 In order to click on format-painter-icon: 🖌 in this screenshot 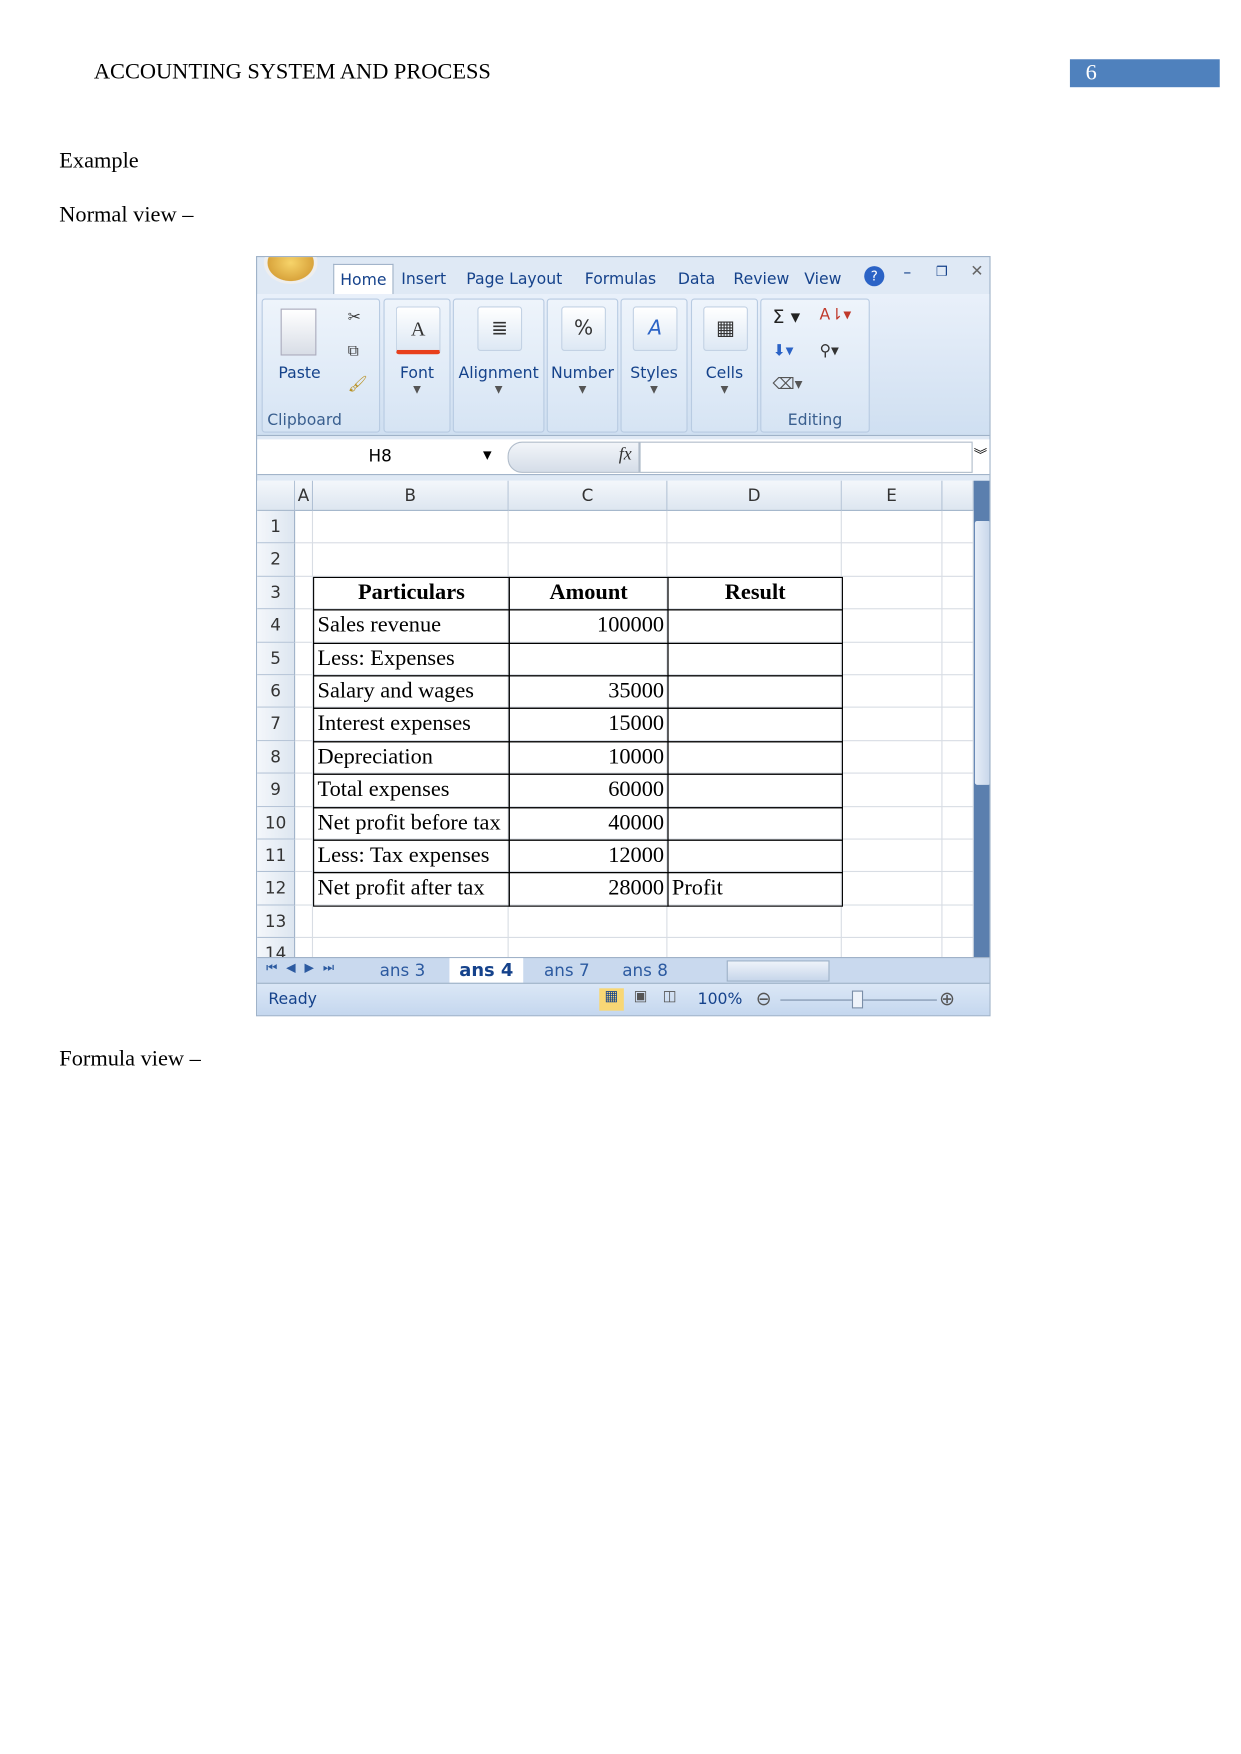, I will do `click(358, 385)`.